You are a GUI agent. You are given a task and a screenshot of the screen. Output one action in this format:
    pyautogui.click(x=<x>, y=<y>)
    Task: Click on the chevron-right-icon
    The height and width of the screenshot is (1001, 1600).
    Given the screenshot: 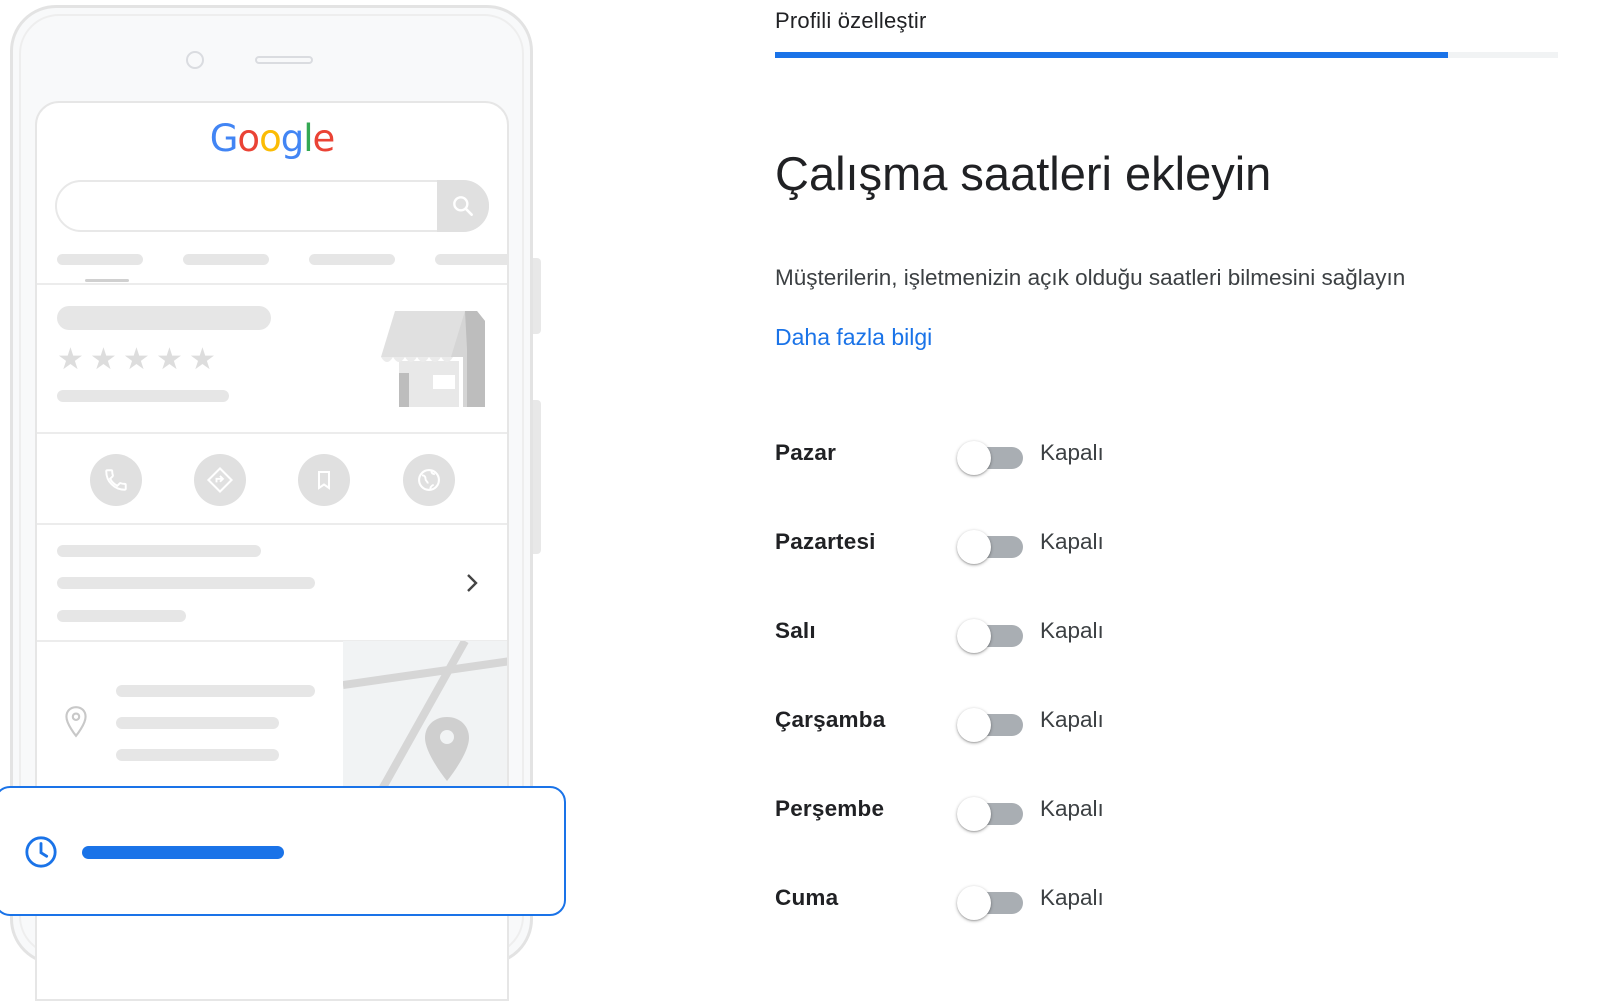 What is the action you would take?
    pyautogui.click(x=472, y=583)
    